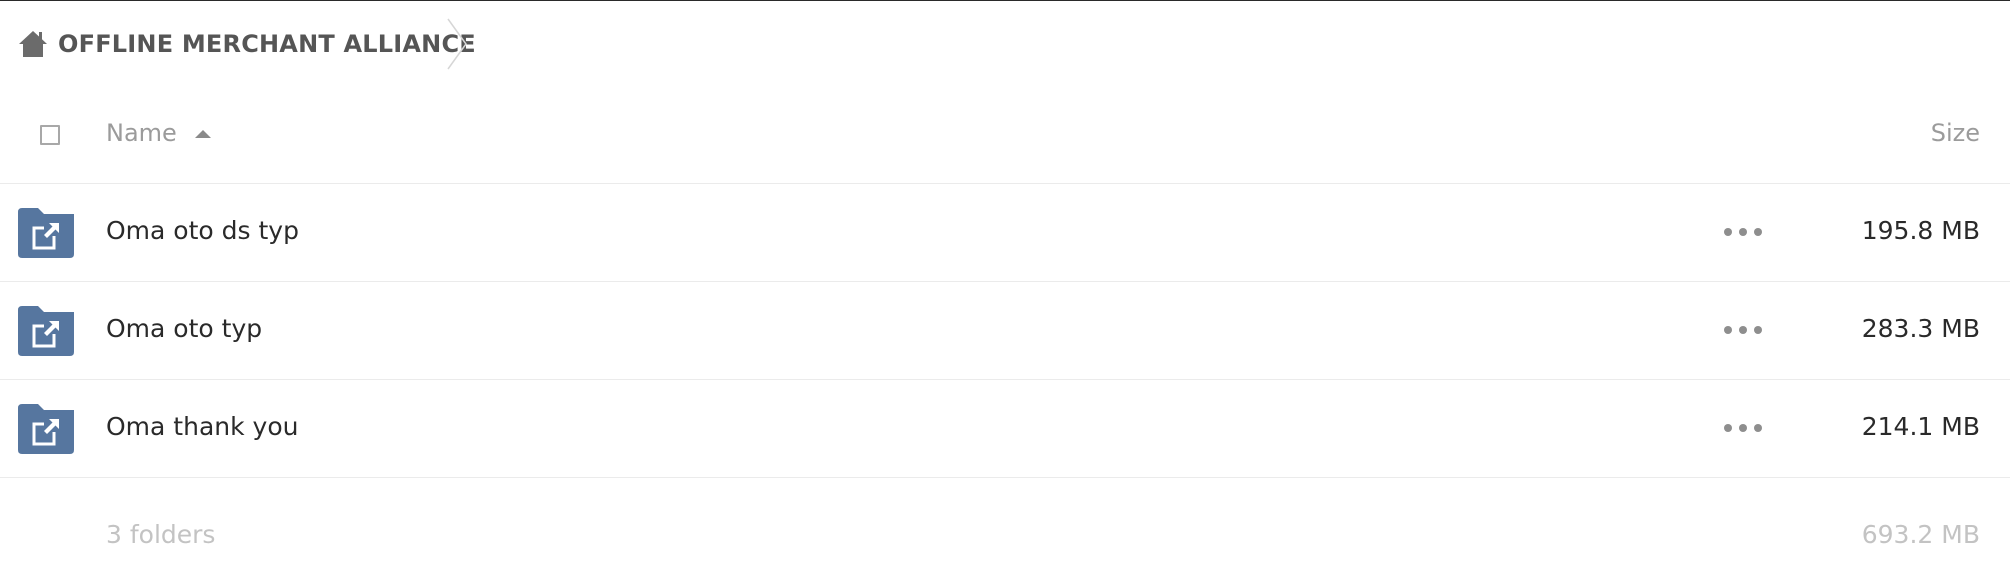  Describe the element at coordinates (1005, 0) in the screenshot. I see `top-border` at that location.